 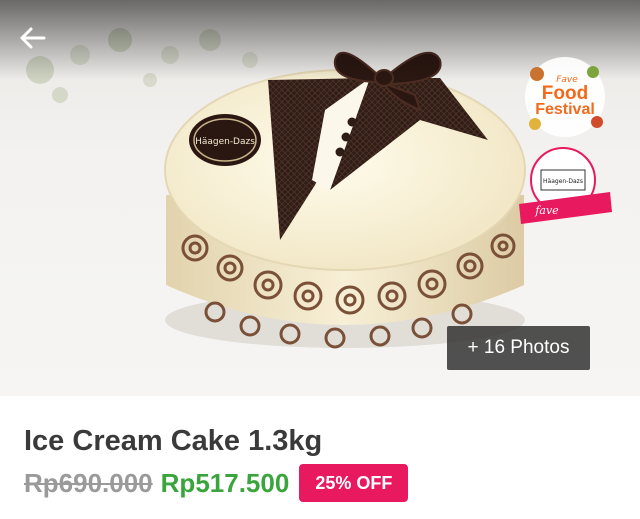 What do you see at coordinates (225, 482) in the screenshot?
I see `discounted-price: Rp517.500` at bounding box center [225, 482].